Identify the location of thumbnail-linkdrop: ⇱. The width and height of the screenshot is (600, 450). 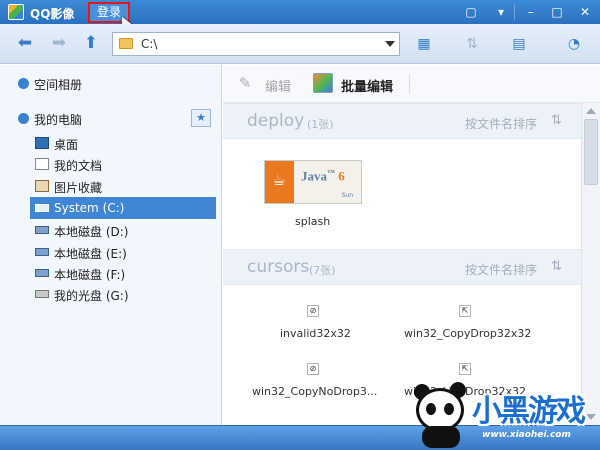
(465, 369).